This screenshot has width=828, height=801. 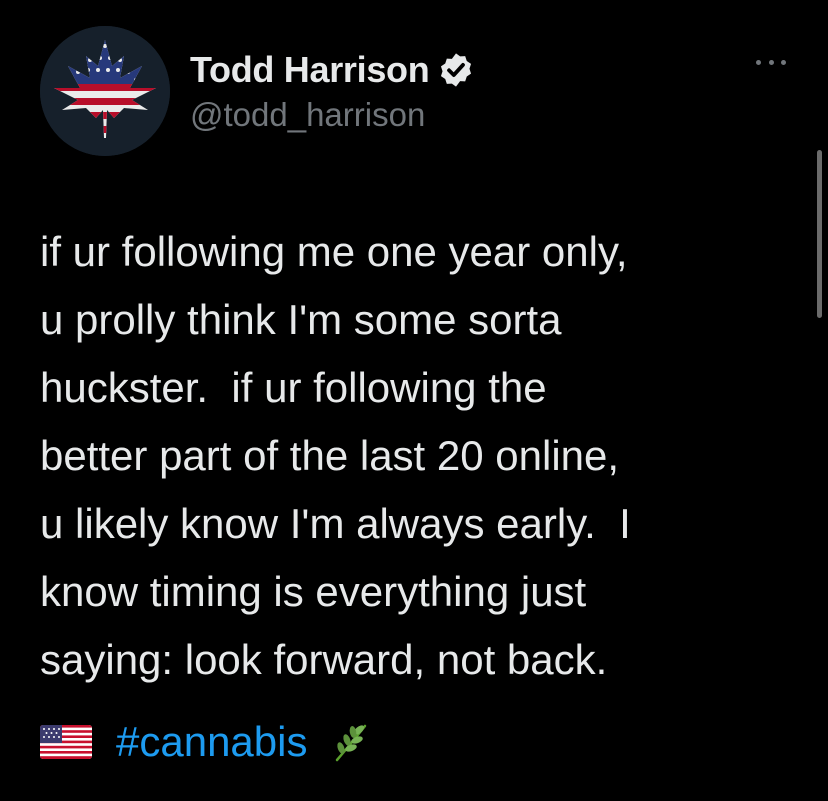 I want to click on display-name: Todd Harrison, so click(x=310, y=70).